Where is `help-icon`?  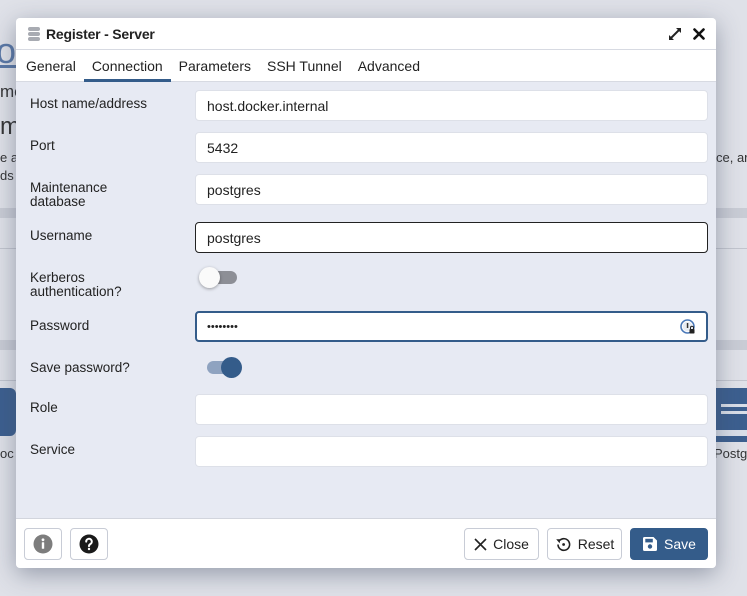 help-icon is located at coordinates (89, 544).